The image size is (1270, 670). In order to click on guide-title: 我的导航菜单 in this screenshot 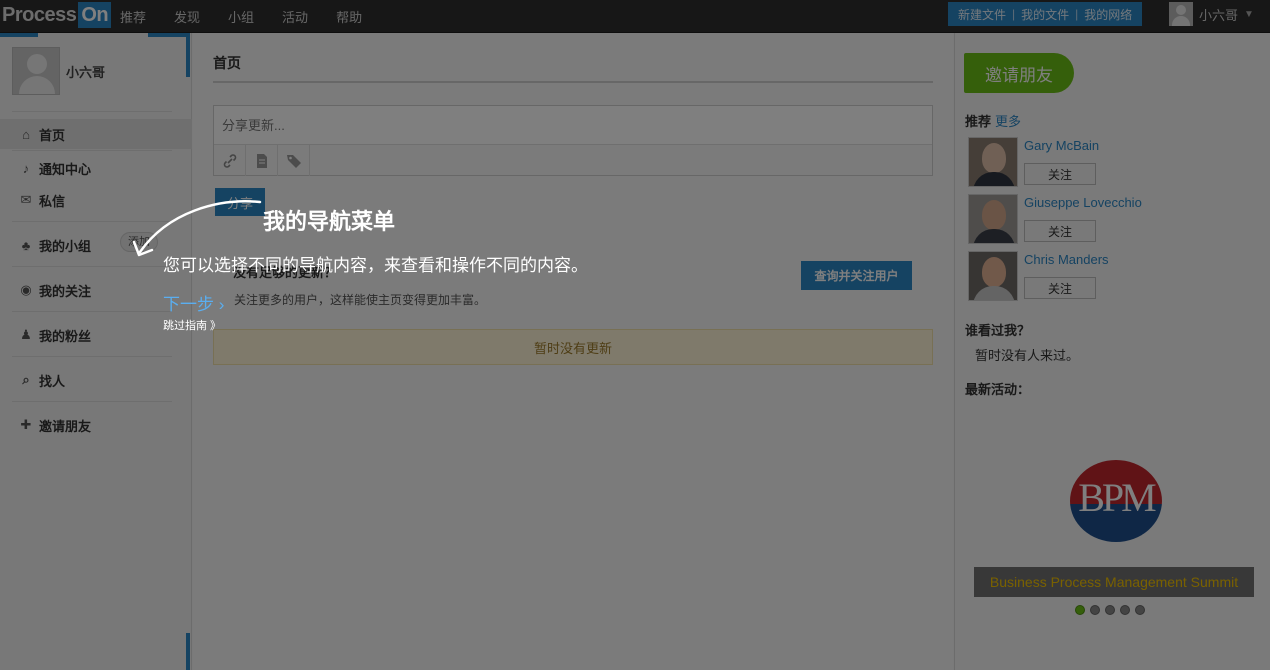, I will do `click(329, 221)`.